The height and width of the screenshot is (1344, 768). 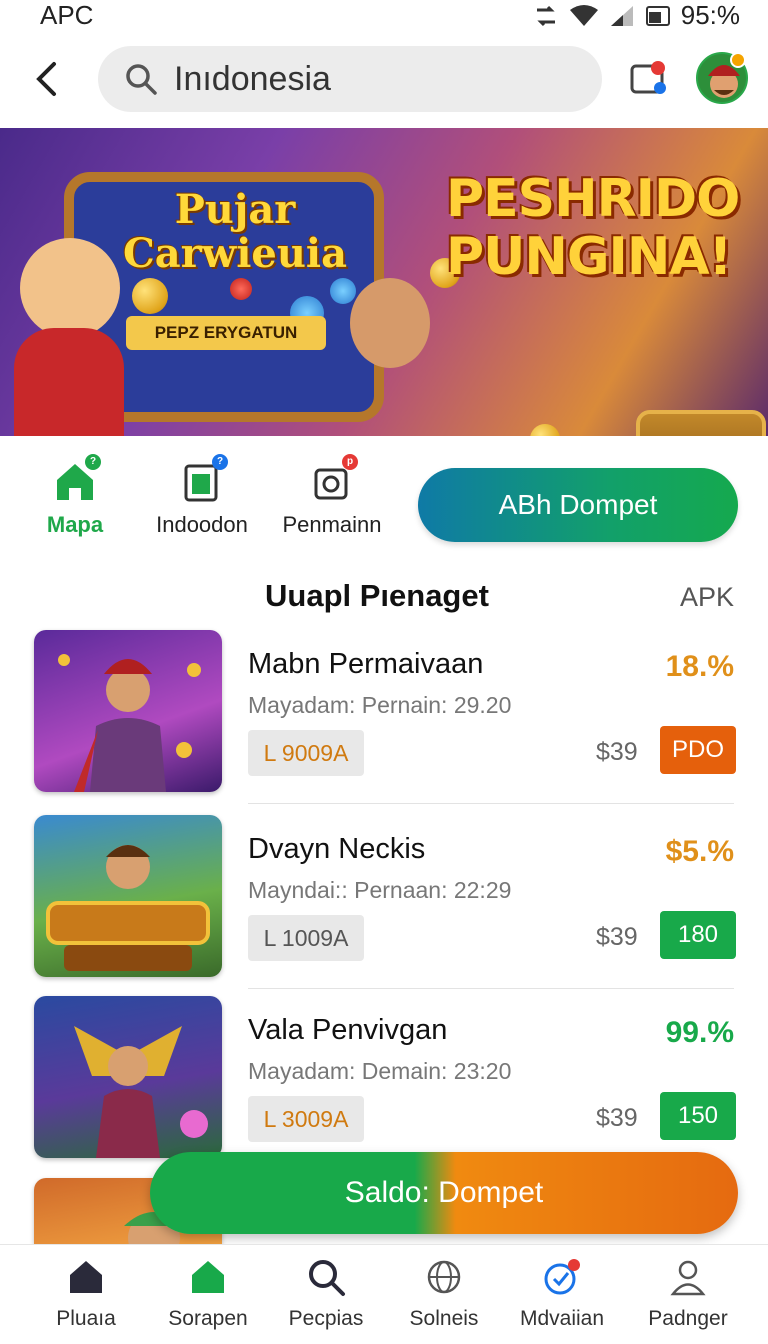 What do you see at coordinates (235, 231) in the screenshot?
I see `banner-left-title: Pujar Carwieuia` at bounding box center [235, 231].